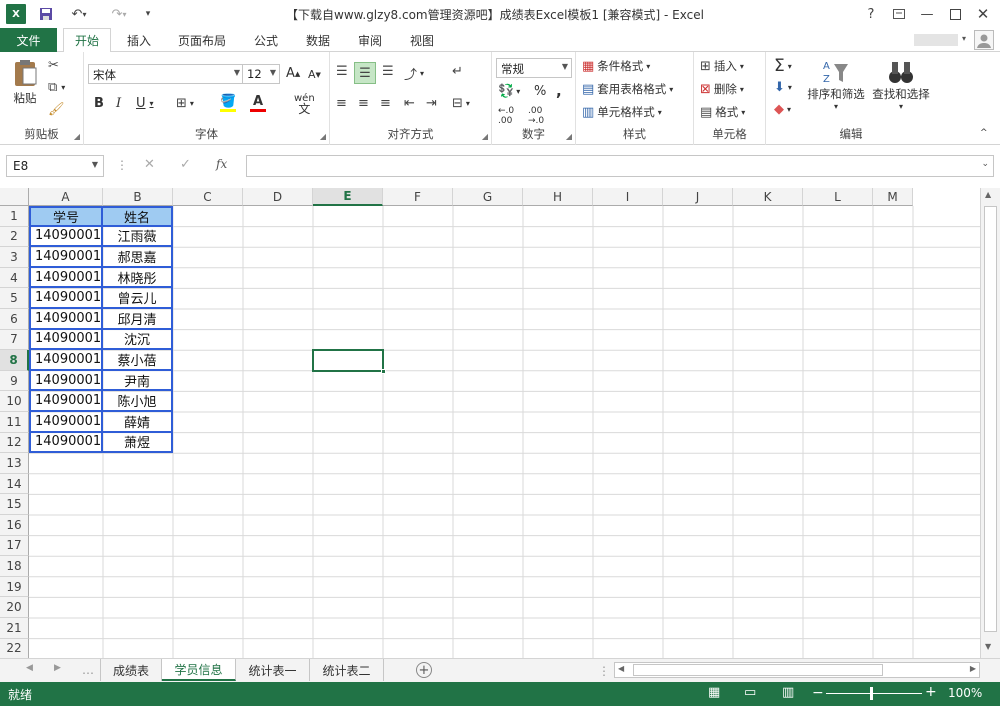 The width and height of the screenshot is (1000, 706). Describe the element at coordinates (347, 670) in the screenshot. I see `sheet-tab-stats2: 统计表二` at that location.